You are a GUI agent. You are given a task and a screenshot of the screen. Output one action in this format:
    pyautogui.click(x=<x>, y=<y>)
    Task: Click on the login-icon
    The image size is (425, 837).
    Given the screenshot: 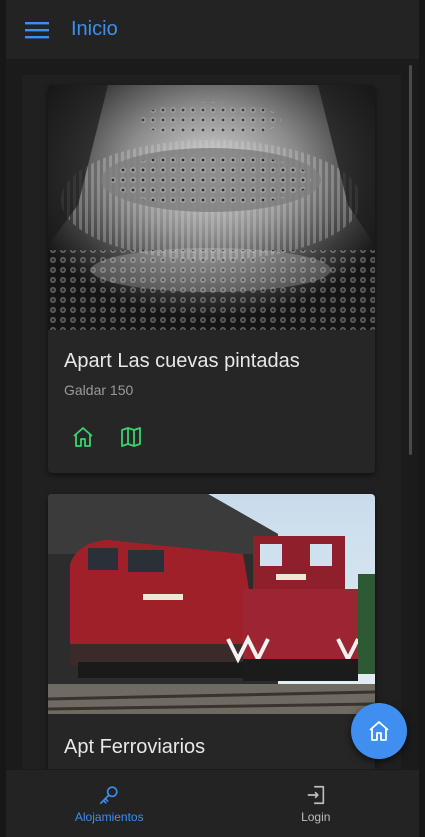 What is the action you would take?
    pyautogui.click(x=315, y=794)
    